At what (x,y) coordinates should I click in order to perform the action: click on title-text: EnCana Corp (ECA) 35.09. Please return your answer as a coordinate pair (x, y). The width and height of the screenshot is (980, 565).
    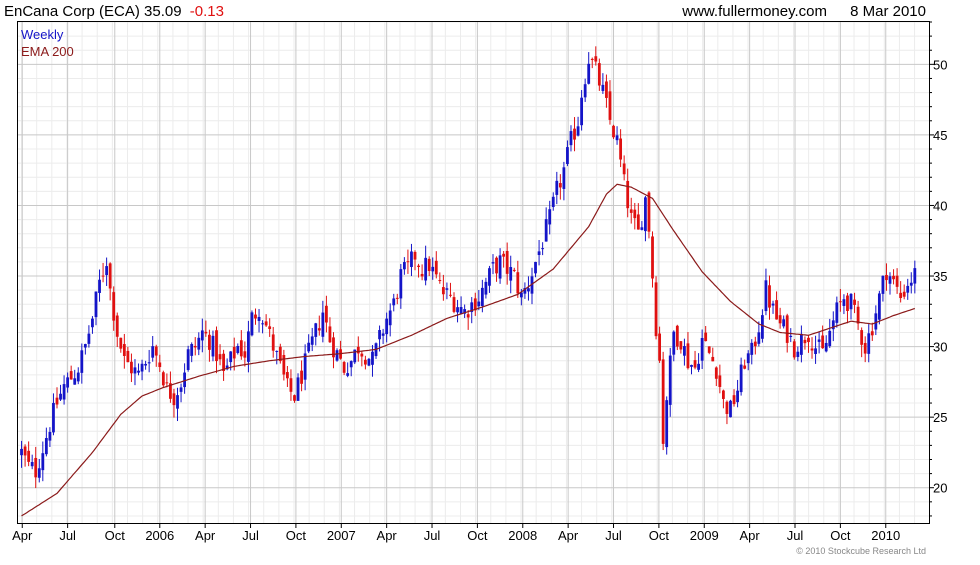
    Looking at the image, I should click on (93, 11).